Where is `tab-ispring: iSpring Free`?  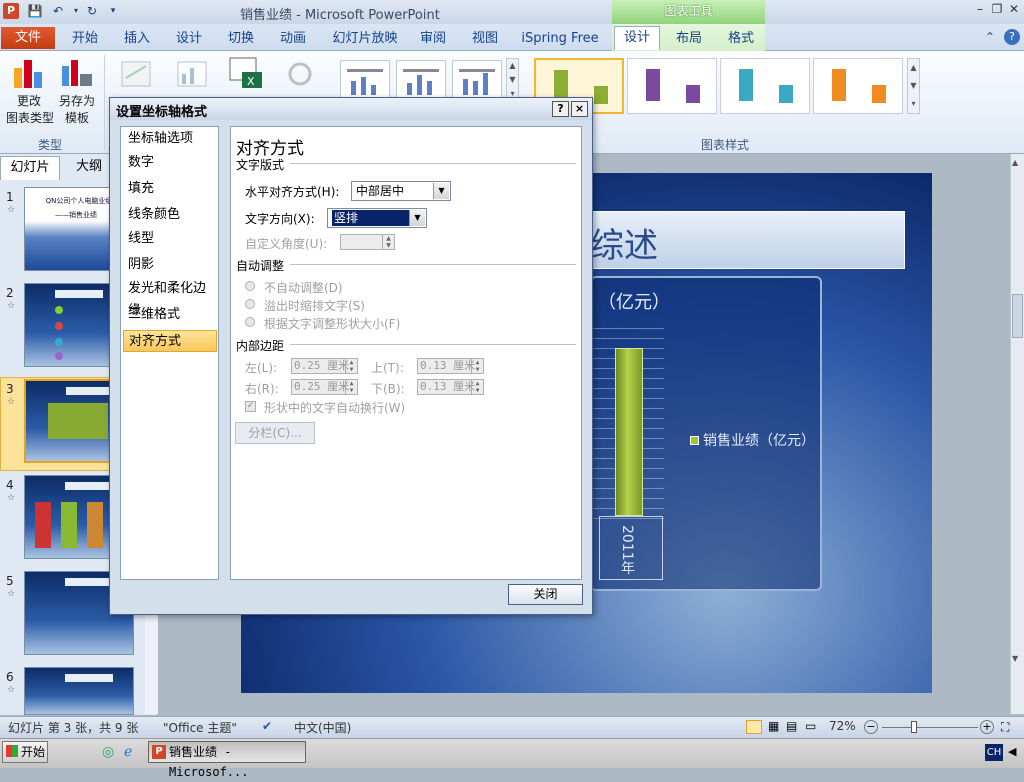
tab-ispring: iSpring Free is located at coordinates (560, 39).